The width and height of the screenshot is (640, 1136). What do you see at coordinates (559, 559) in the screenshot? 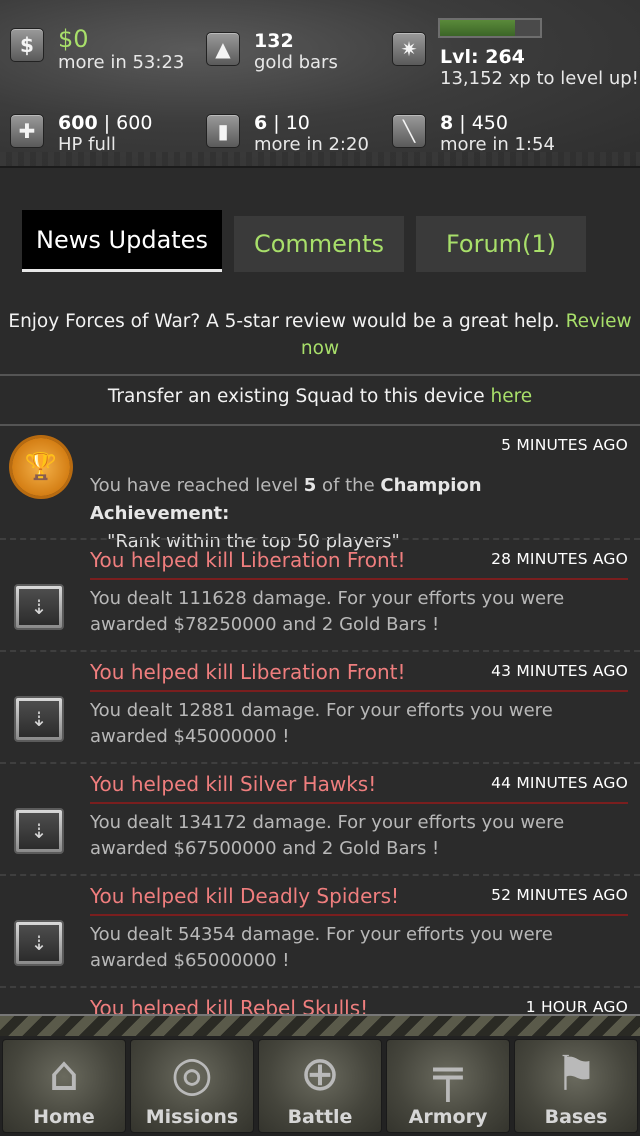
I see `feed-time: 28 MINUTES AGO` at bounding box center [559, 559].